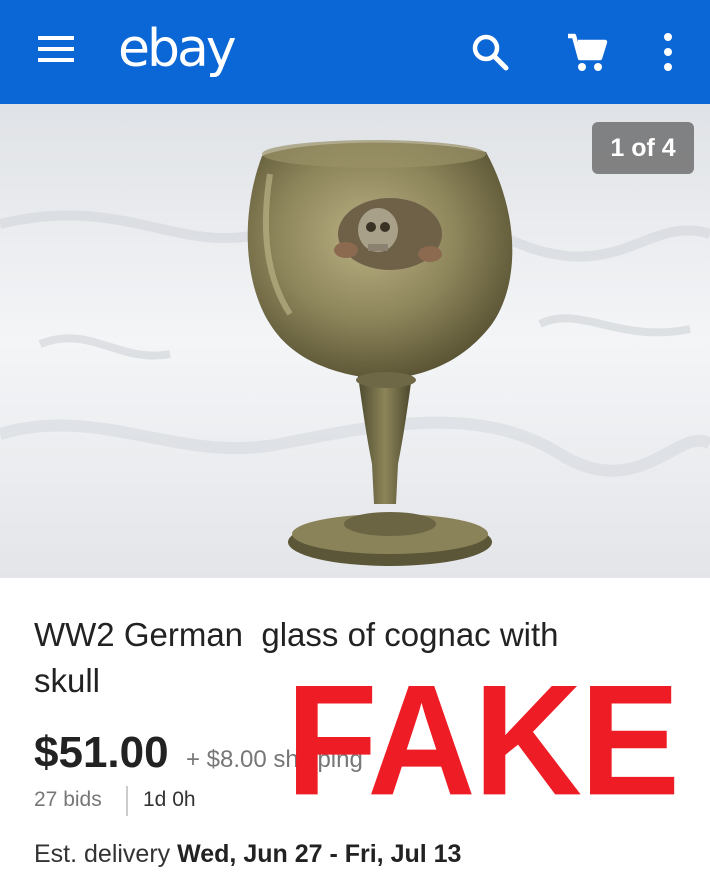 The height and width of the screenshot is (892, 710). Describe the element at coordinates (319, 854) in the screenshot. I see `delivery-dates: Wed, Jun 27 - Fri, Jul 13` at that location.